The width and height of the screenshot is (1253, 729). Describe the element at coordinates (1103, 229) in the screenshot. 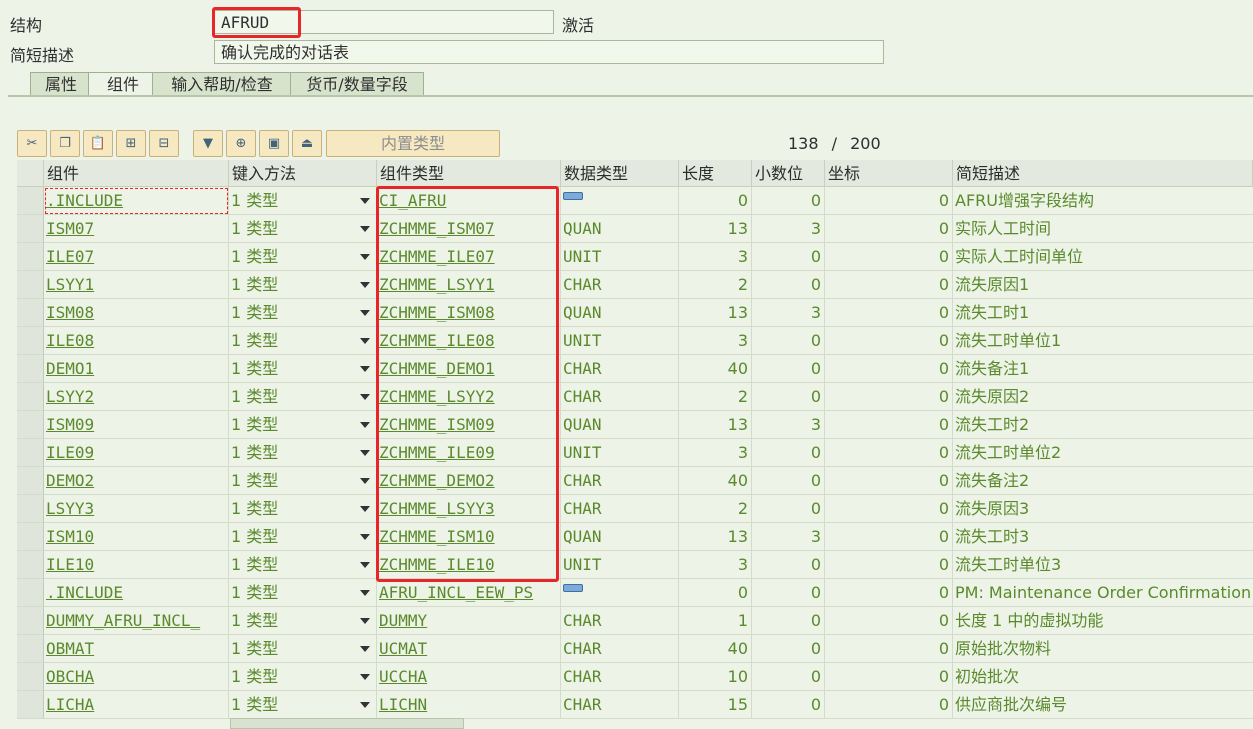

I see `description-cell: 实际人工时间` at that location.